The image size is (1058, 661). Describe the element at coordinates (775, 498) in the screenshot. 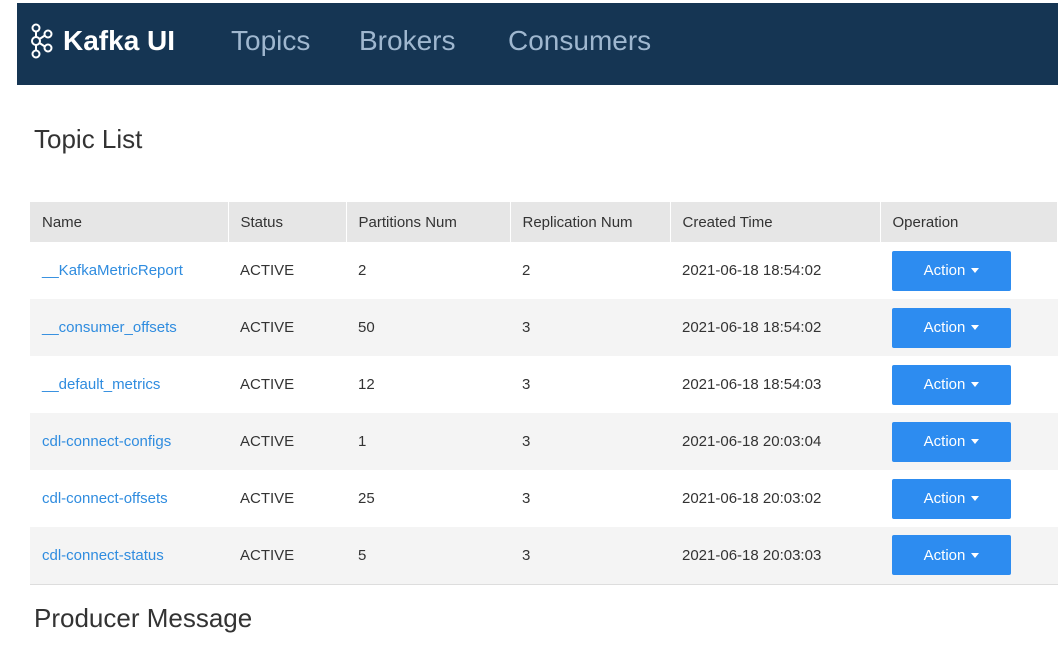

I see `topic-created-time: 2021-06-18 20:03:02` at that location.